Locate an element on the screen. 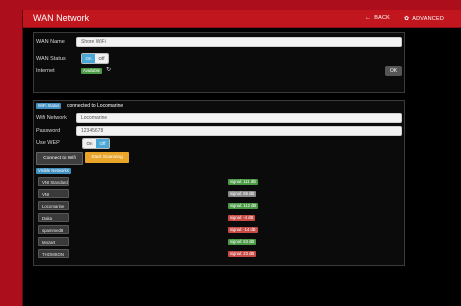 This screenshot has width=461, height=306. network-button: VNI is located at coordinates (53, 193).